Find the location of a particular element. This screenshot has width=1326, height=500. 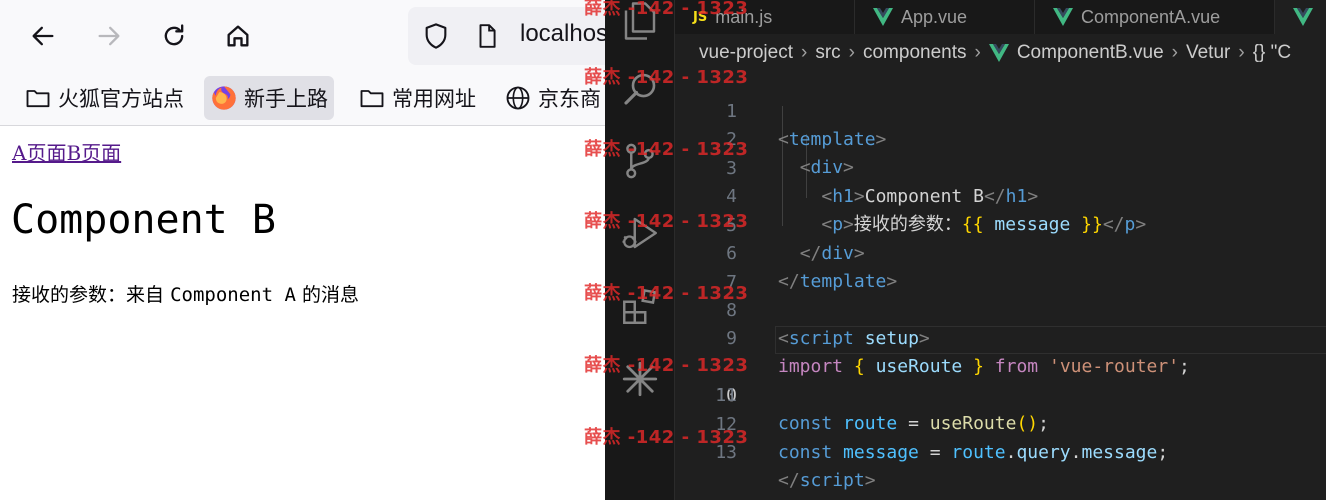

tab-componenta-vue: ComponentA.vue is located at coordinates (1155, 17).